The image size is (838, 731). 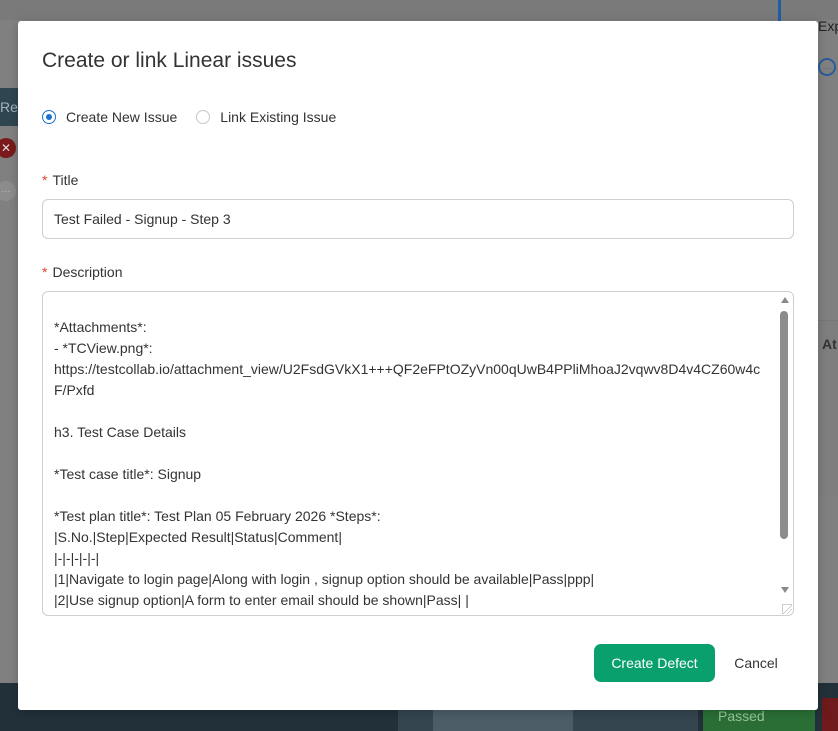 What do you see at coordinates (784, 425) in the screenshot?
I see `scroll-thumb` at bounding box center [784, 425].